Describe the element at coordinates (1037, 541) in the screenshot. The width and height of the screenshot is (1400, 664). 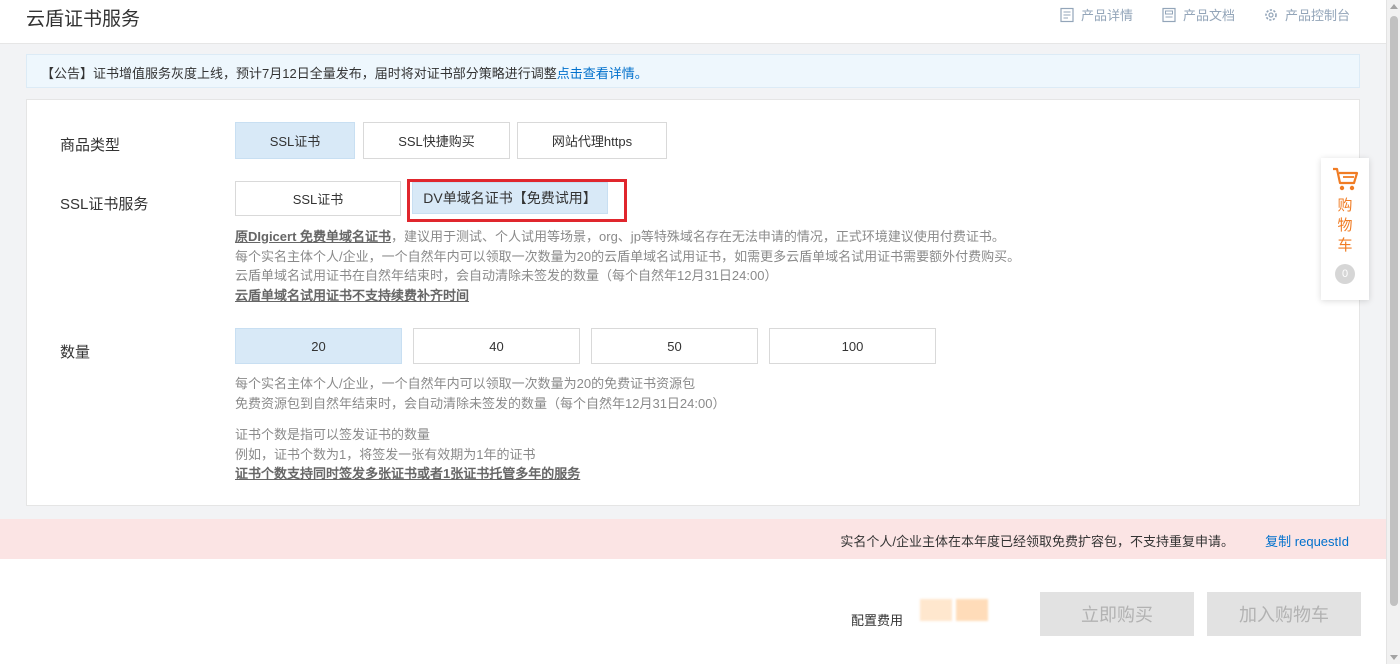
I see `error-message: 实名个人/企业主体在本年度已经领取免费扩容包，不支持重复申请。` at that location.